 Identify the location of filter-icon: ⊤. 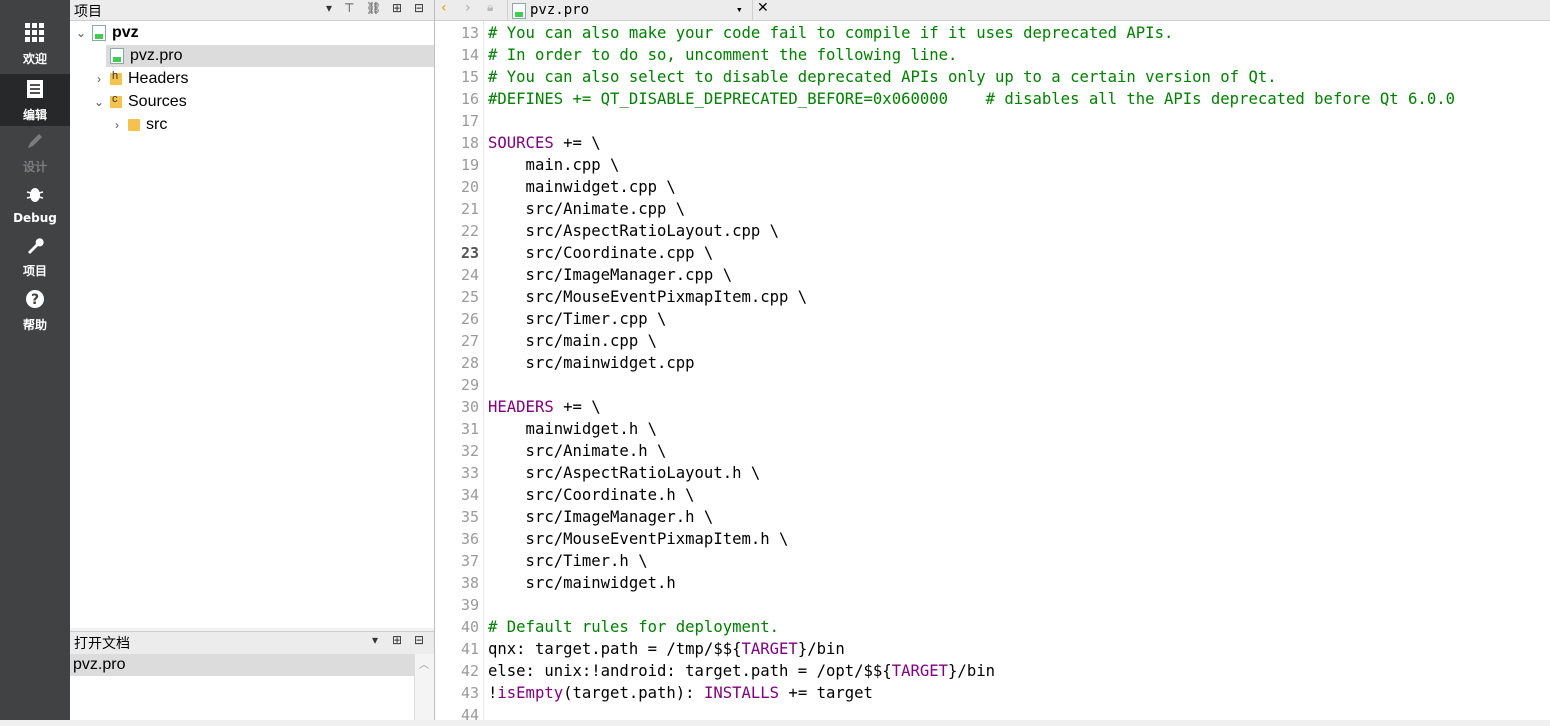
(349, 8).